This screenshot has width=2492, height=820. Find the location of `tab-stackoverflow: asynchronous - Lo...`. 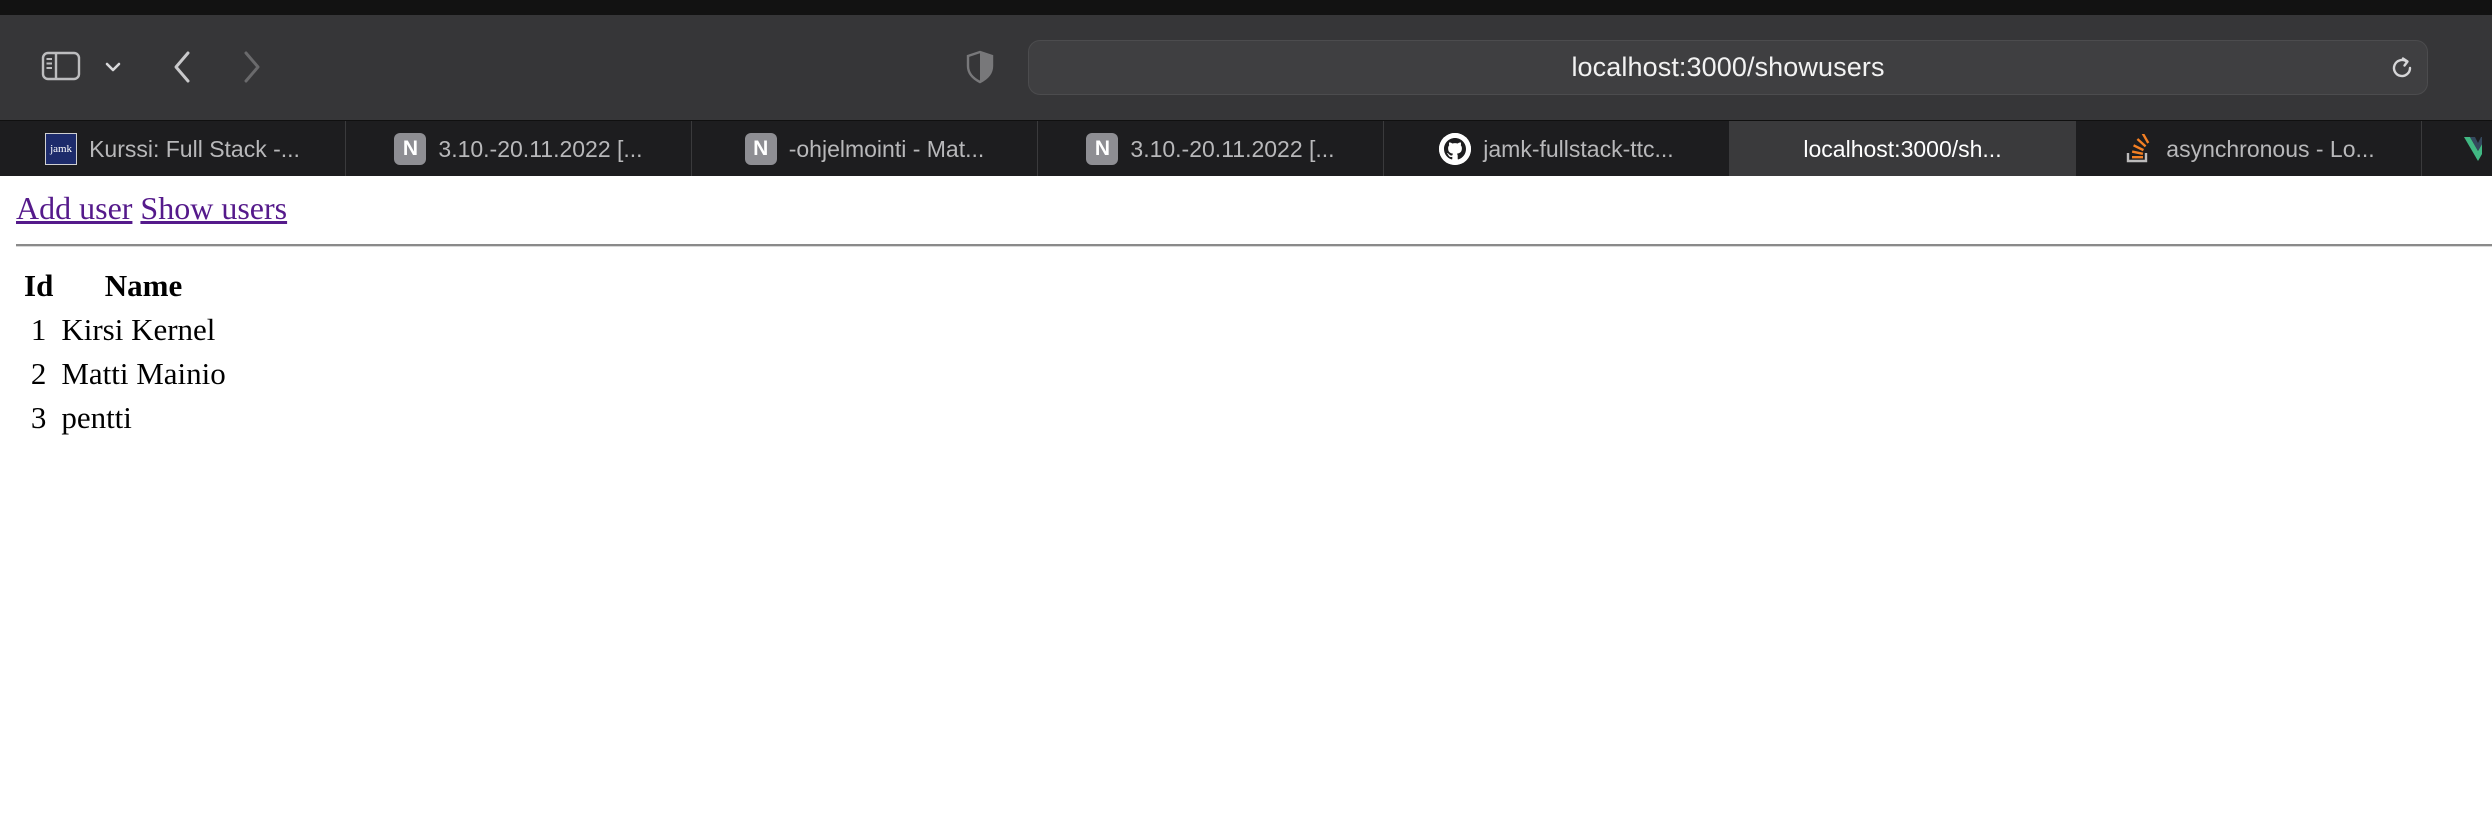

tab-stackoverflow: asynchronous - Lo... is located at coordinates (2249, 149).